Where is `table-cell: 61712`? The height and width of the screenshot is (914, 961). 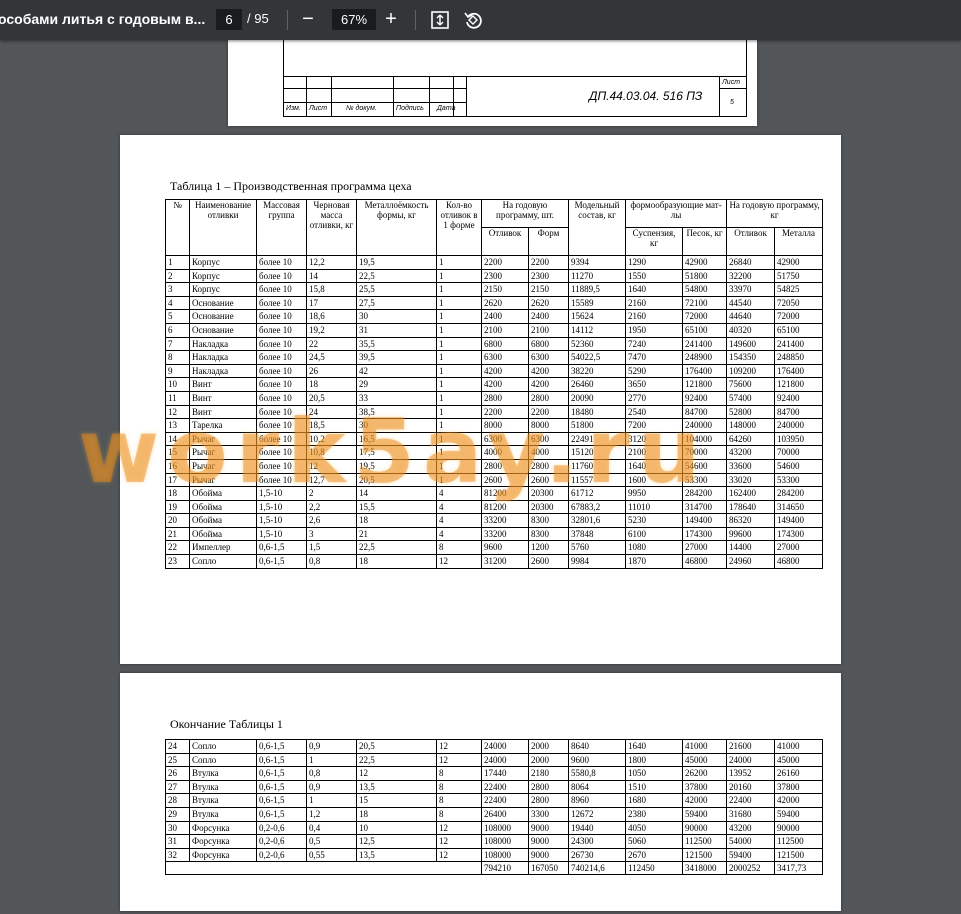 table-cell: 61712 is located at coordinates (597, 493).